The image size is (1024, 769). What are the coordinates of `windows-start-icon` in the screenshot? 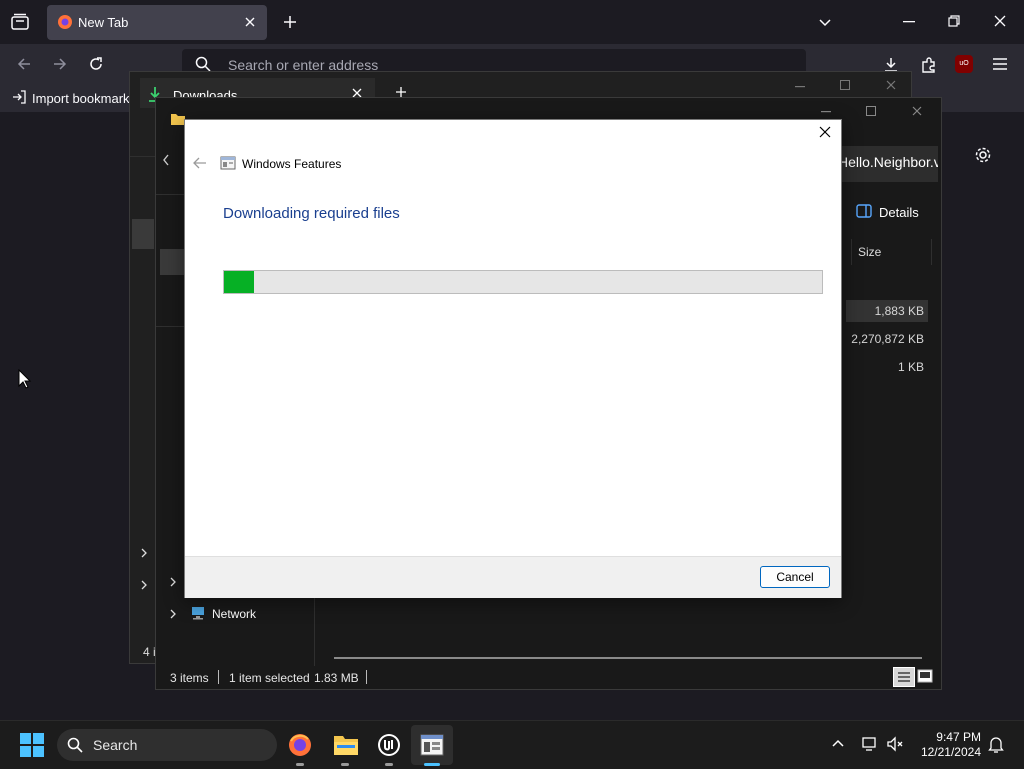 It's located at (32, 745).